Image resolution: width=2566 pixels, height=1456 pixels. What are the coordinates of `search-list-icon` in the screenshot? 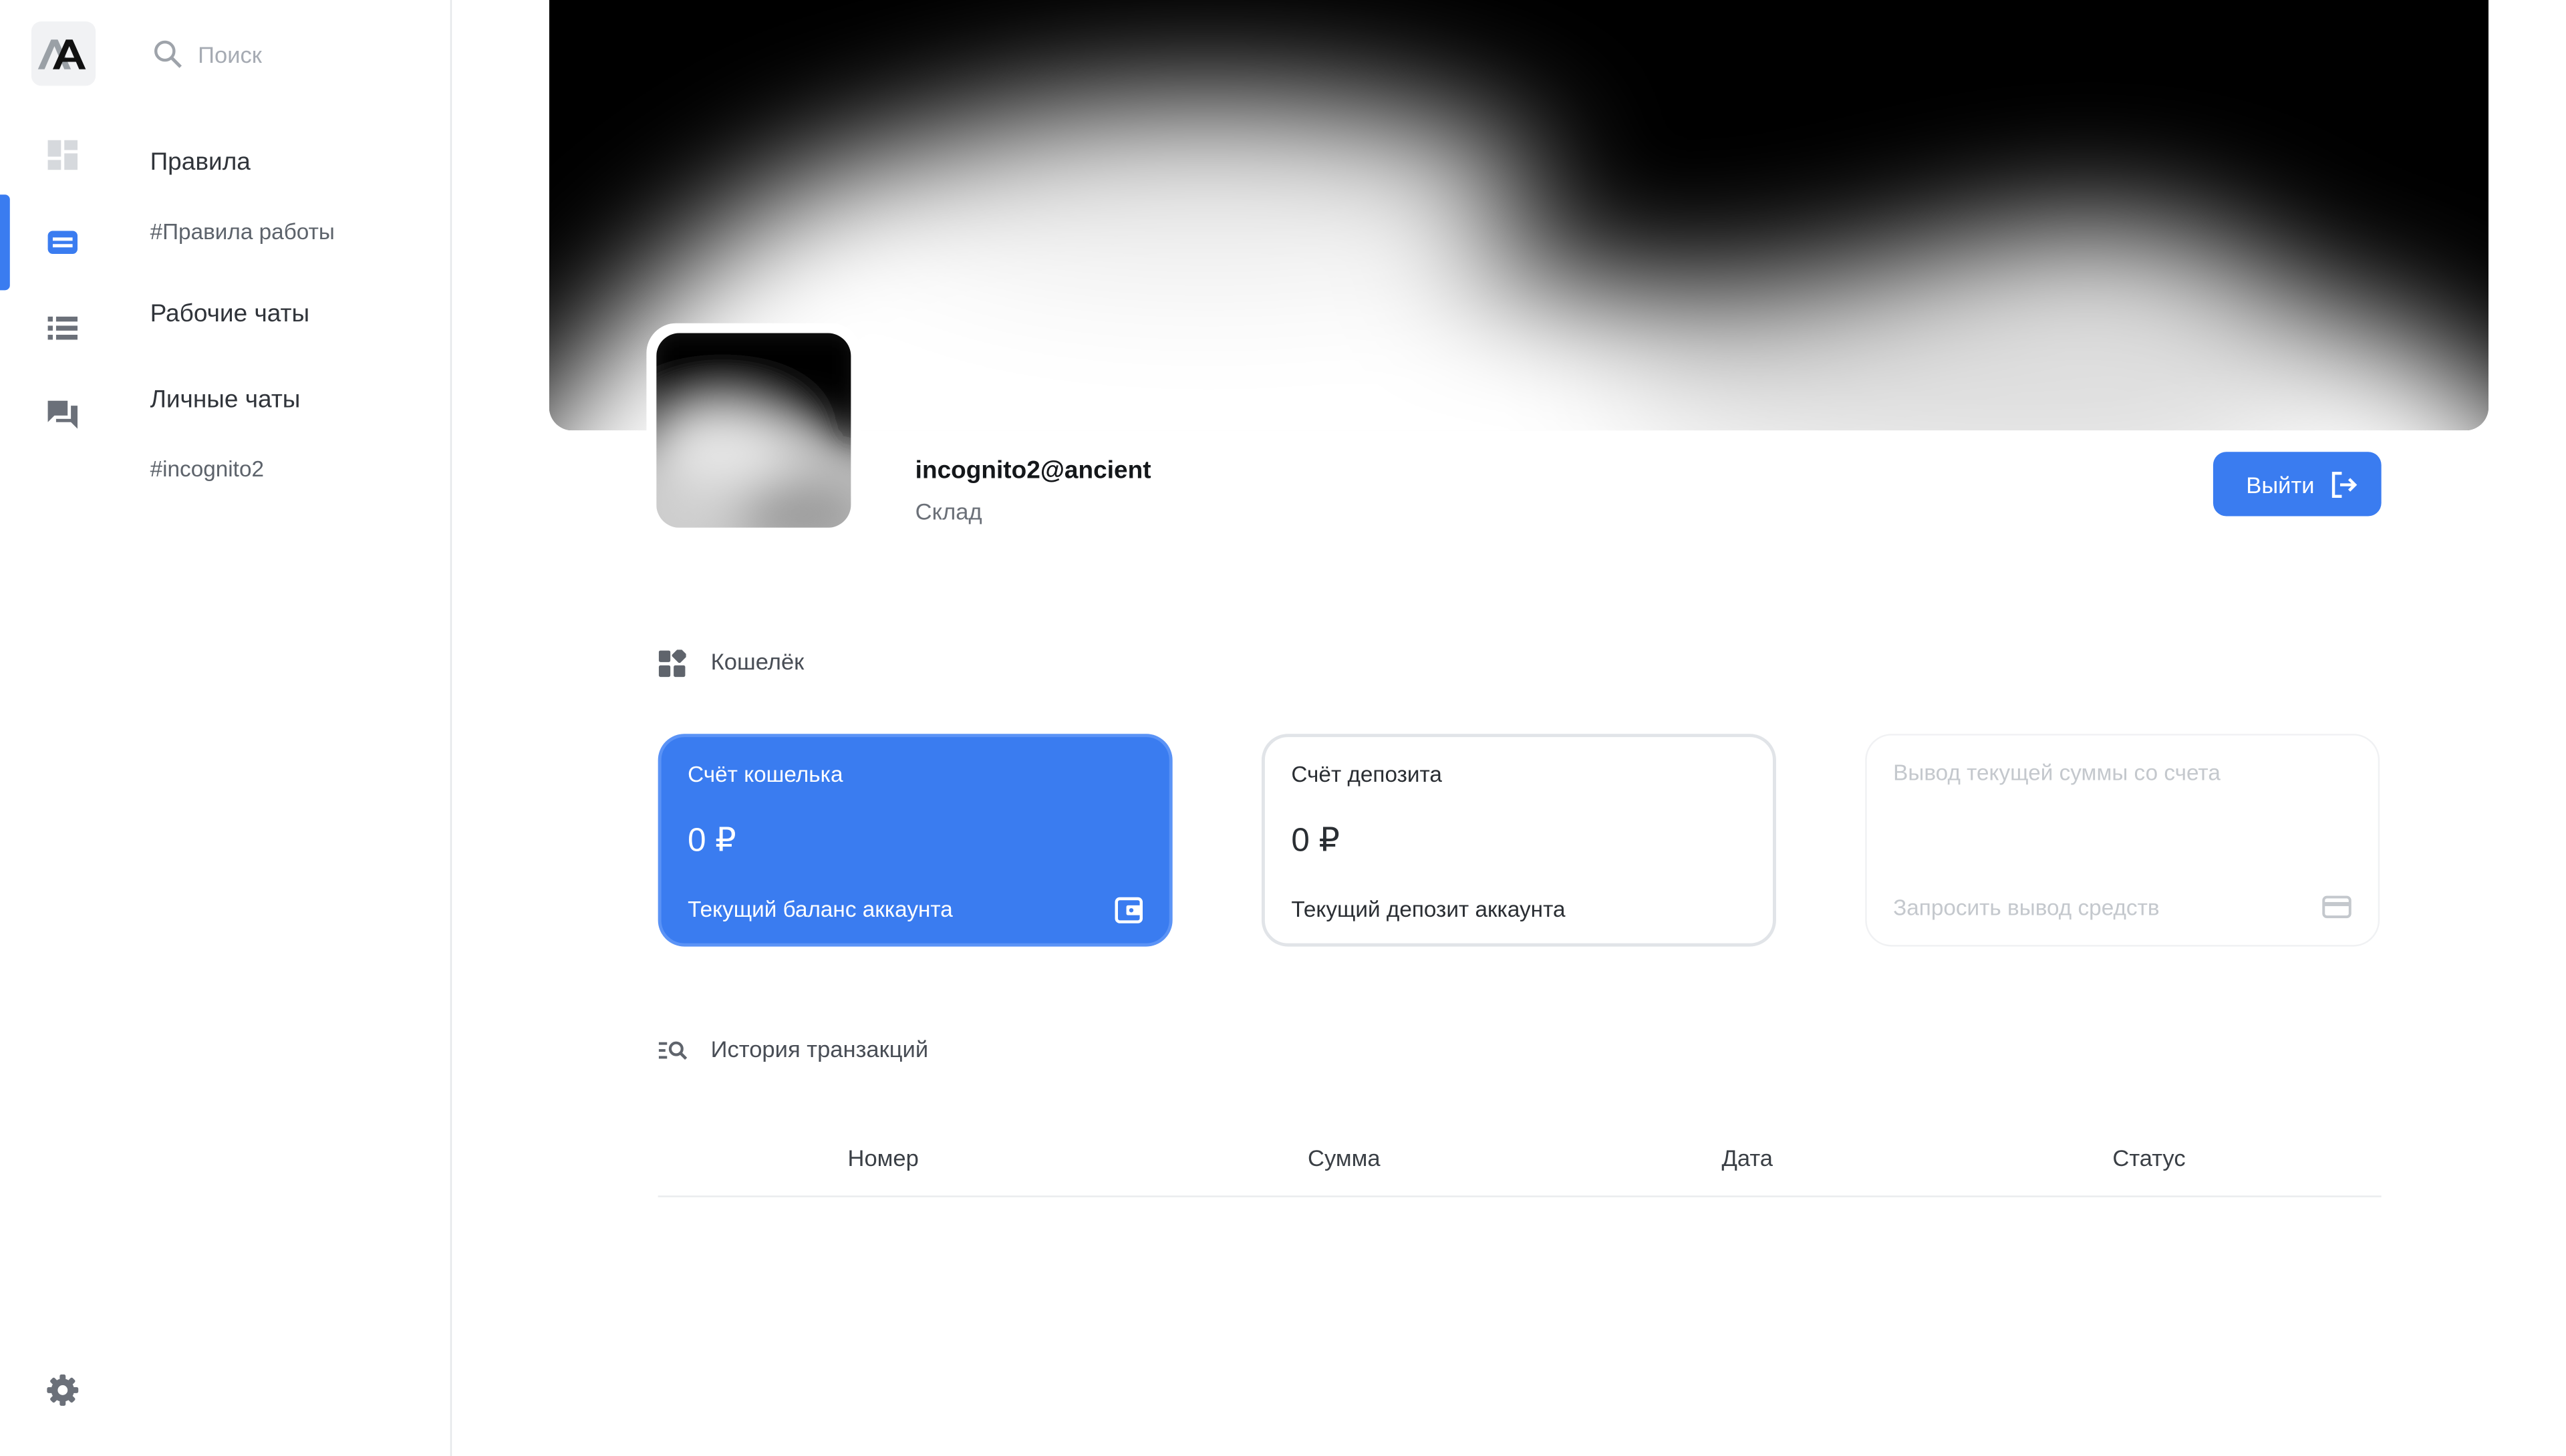 It's located at (673, 1050).